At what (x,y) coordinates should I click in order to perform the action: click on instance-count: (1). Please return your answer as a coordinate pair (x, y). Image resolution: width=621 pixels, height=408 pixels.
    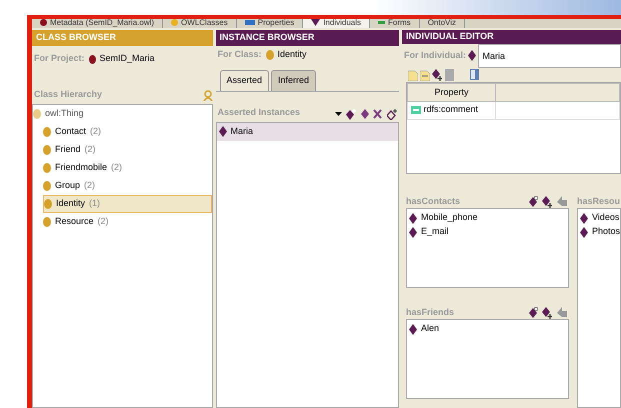
    Looking at the image, I should click on (94, 203).